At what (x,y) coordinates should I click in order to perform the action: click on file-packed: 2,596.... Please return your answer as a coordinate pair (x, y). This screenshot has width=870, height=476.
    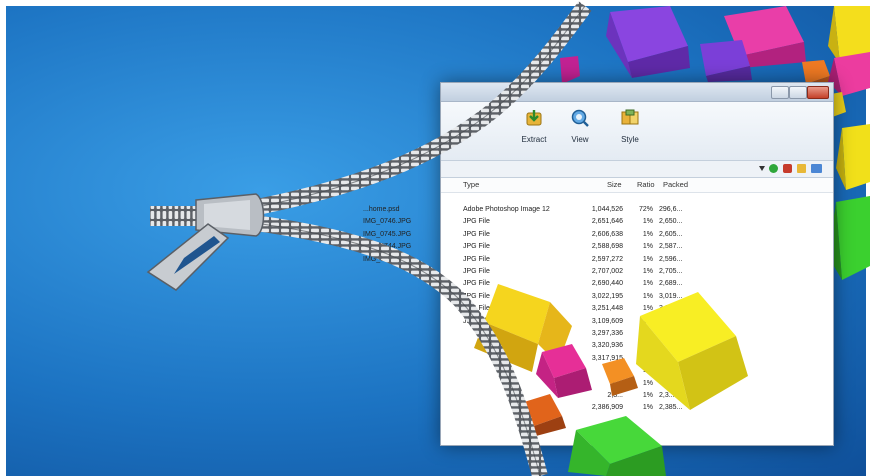
    Looking at the image, I should click on (671, 259).